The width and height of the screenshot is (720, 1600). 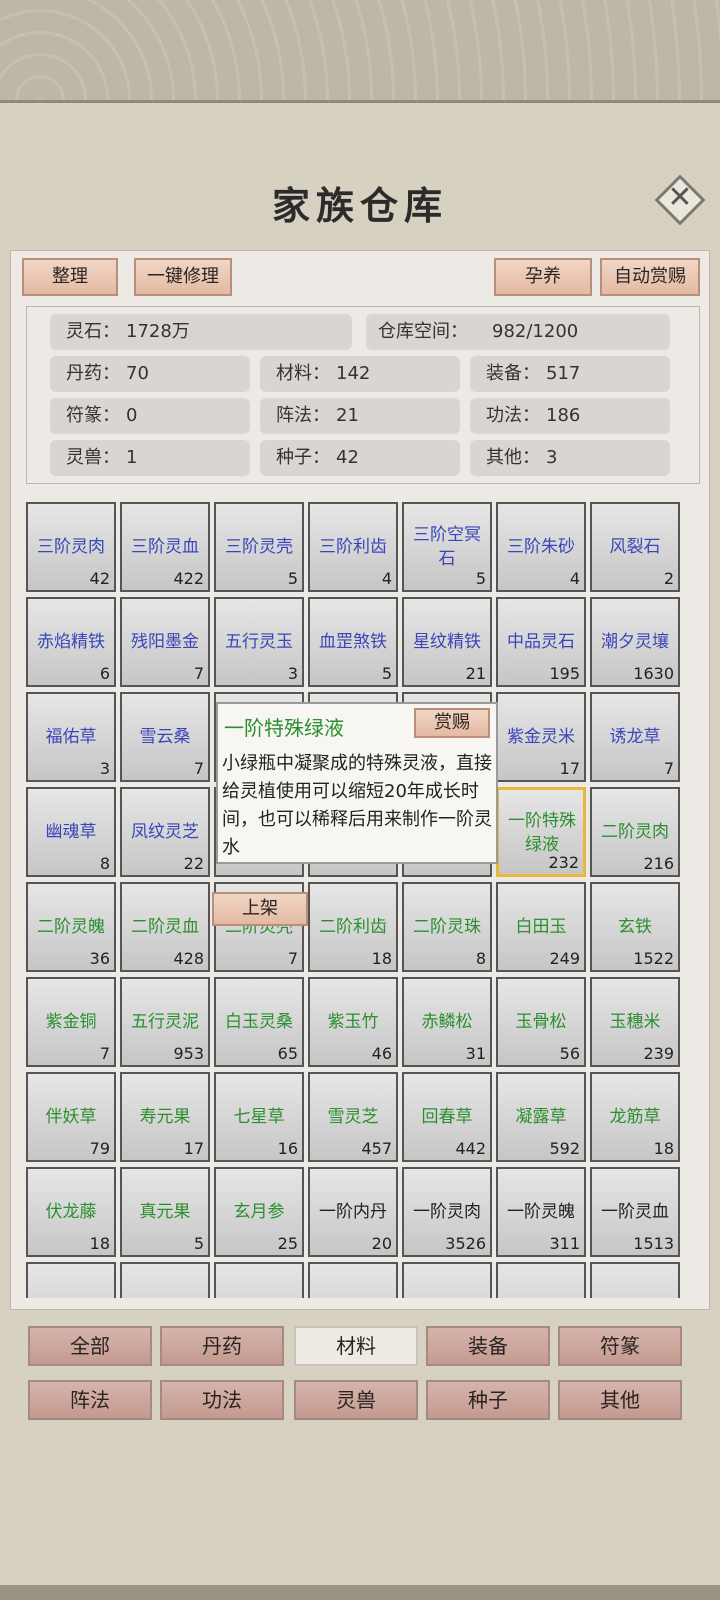 I want to click on item-cell: 雪灵芝 457, so click(x=353, y=1117).